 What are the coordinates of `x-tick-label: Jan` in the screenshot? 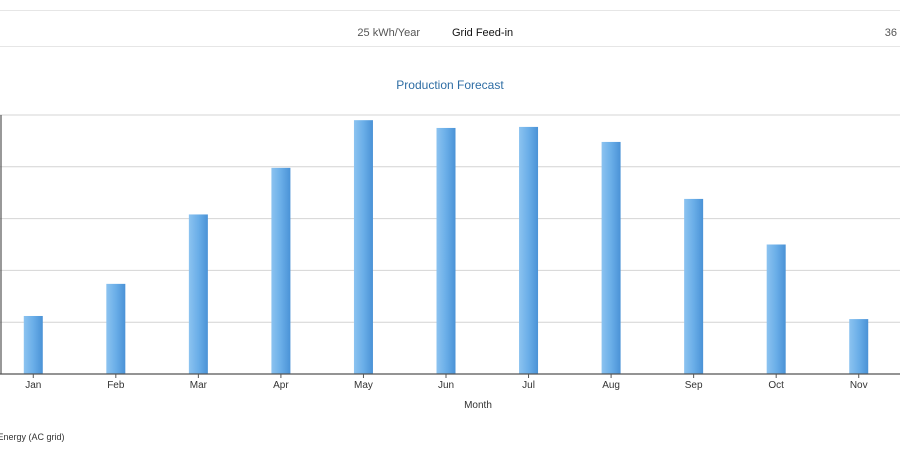 It's located at (33, 385).